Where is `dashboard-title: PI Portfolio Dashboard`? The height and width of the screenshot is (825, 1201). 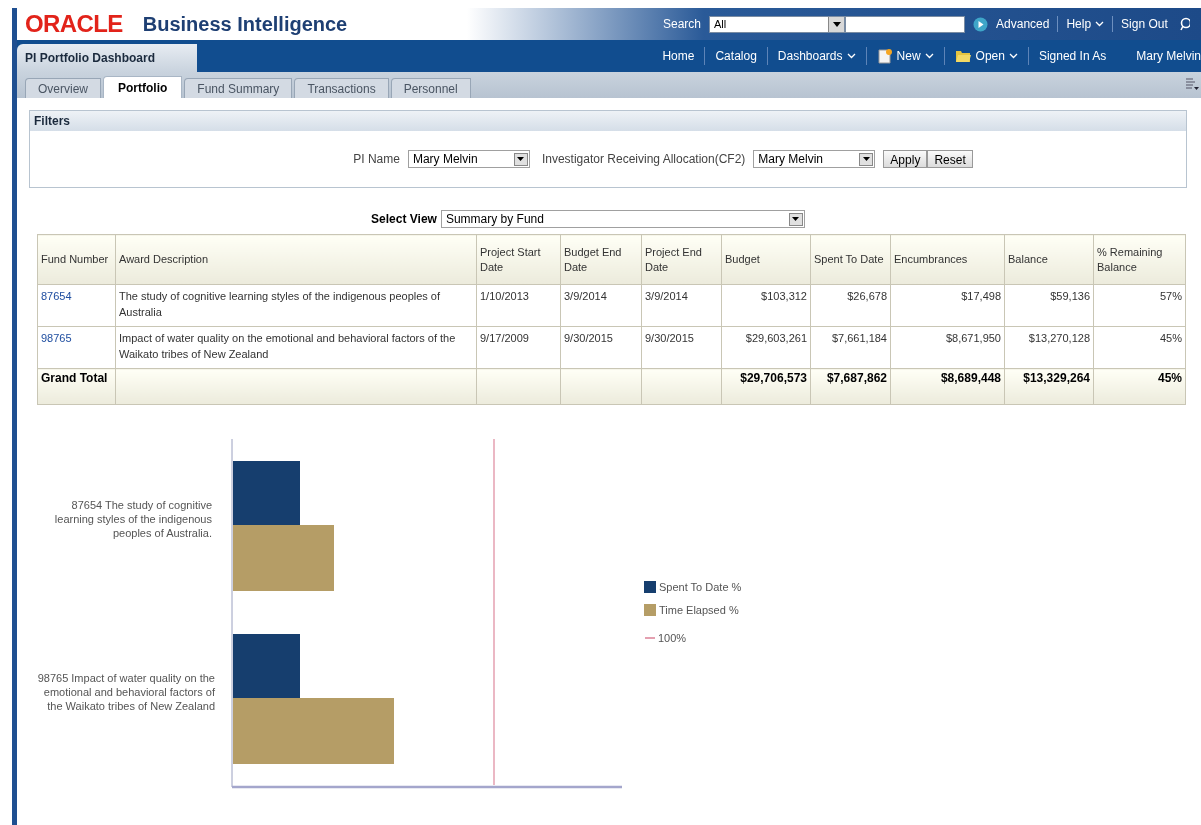 dashboard-title: PI Portfolio Dashboard is located at coordinates (107, 58).